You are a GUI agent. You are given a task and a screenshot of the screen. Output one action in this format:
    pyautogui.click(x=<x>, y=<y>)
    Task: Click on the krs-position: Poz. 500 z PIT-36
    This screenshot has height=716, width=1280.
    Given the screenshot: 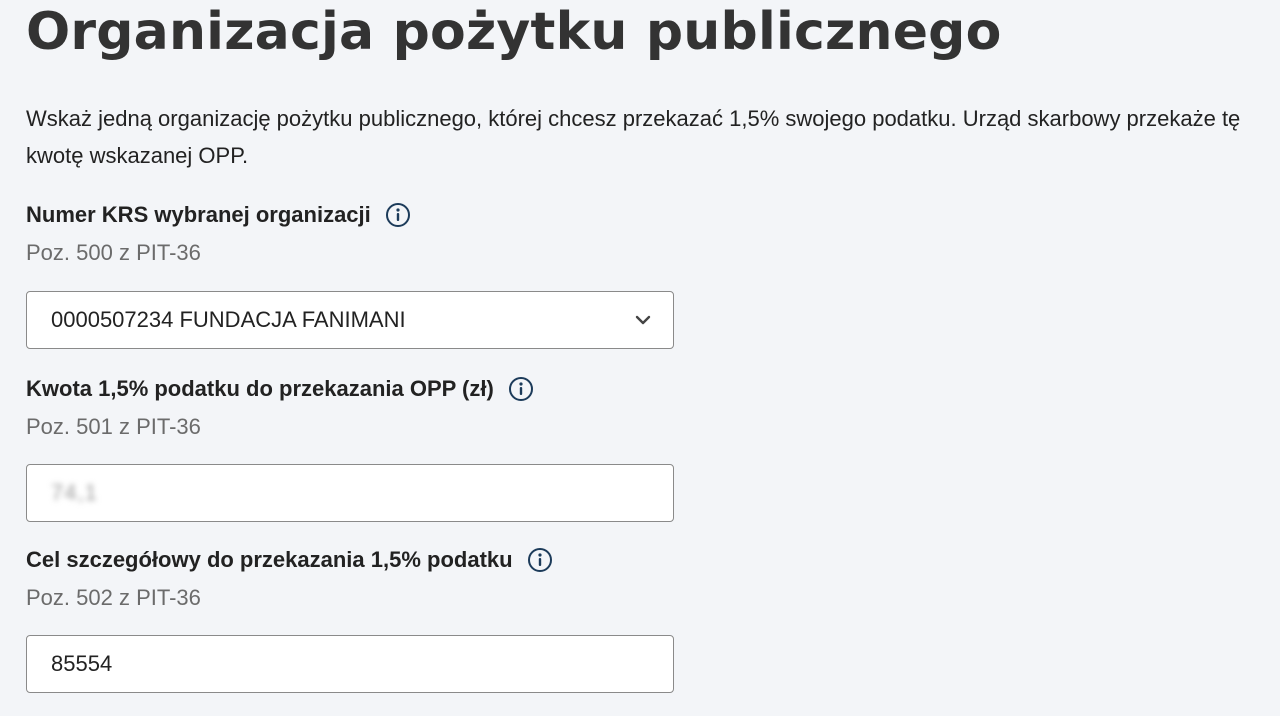 What is the action you would take?
    pyautogui.click(x=113, y=252)
    